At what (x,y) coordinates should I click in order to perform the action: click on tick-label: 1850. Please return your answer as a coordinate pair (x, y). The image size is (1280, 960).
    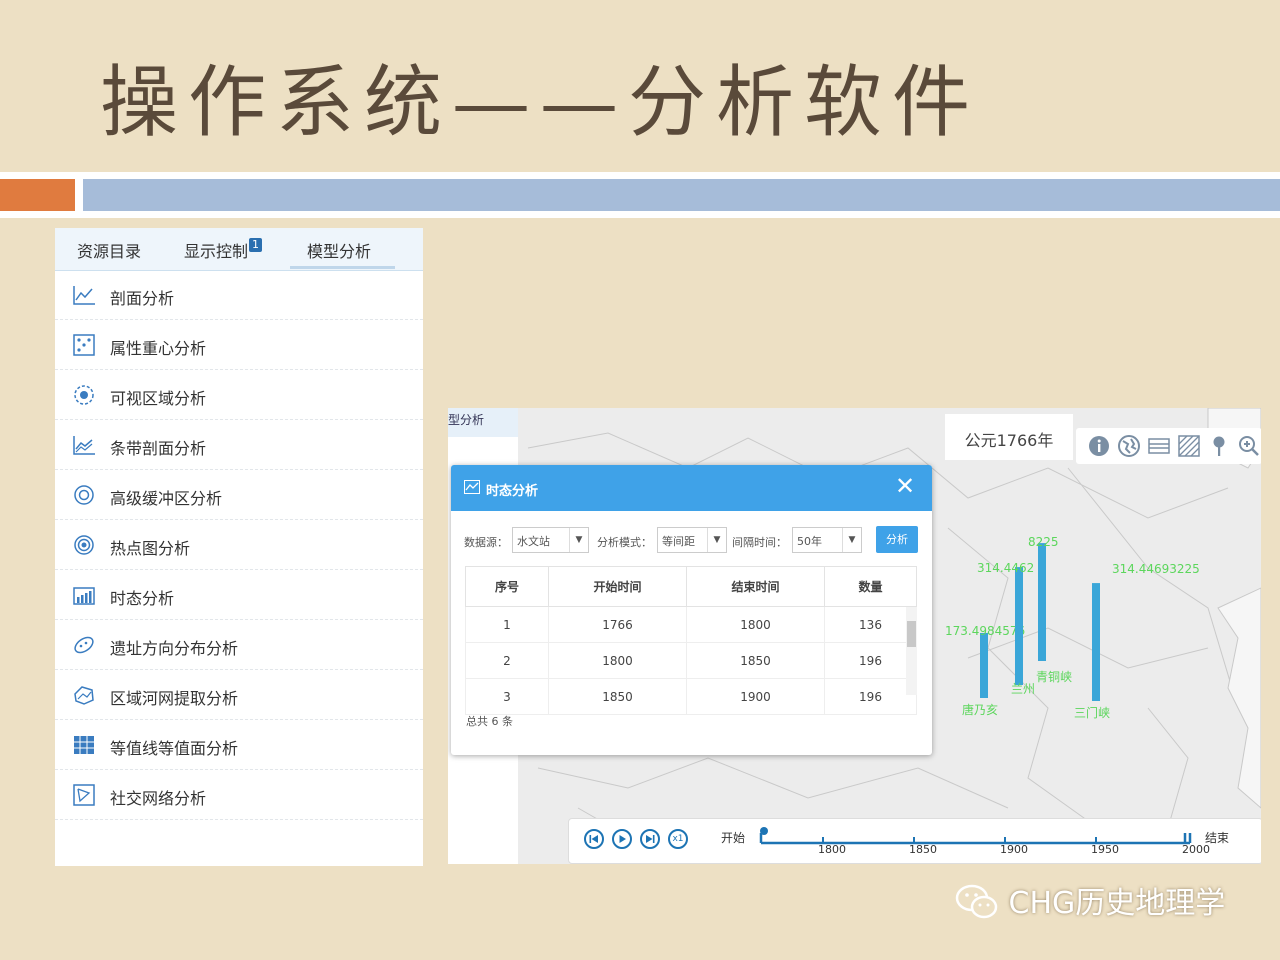
    Looking at the image, I should click on (923, 849).